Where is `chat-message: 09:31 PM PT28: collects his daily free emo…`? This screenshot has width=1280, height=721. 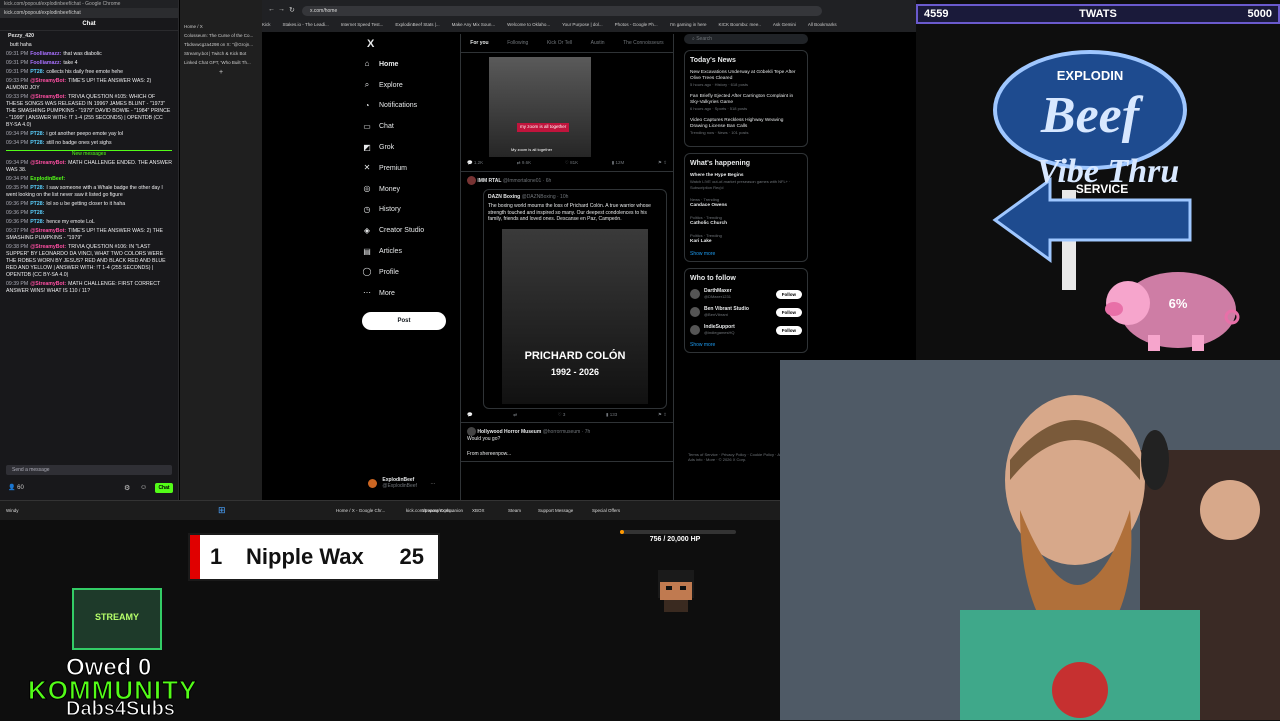 chat-message: 09:31 PM PT28: collects his daily free emo… is located at coordinates (89, 72).